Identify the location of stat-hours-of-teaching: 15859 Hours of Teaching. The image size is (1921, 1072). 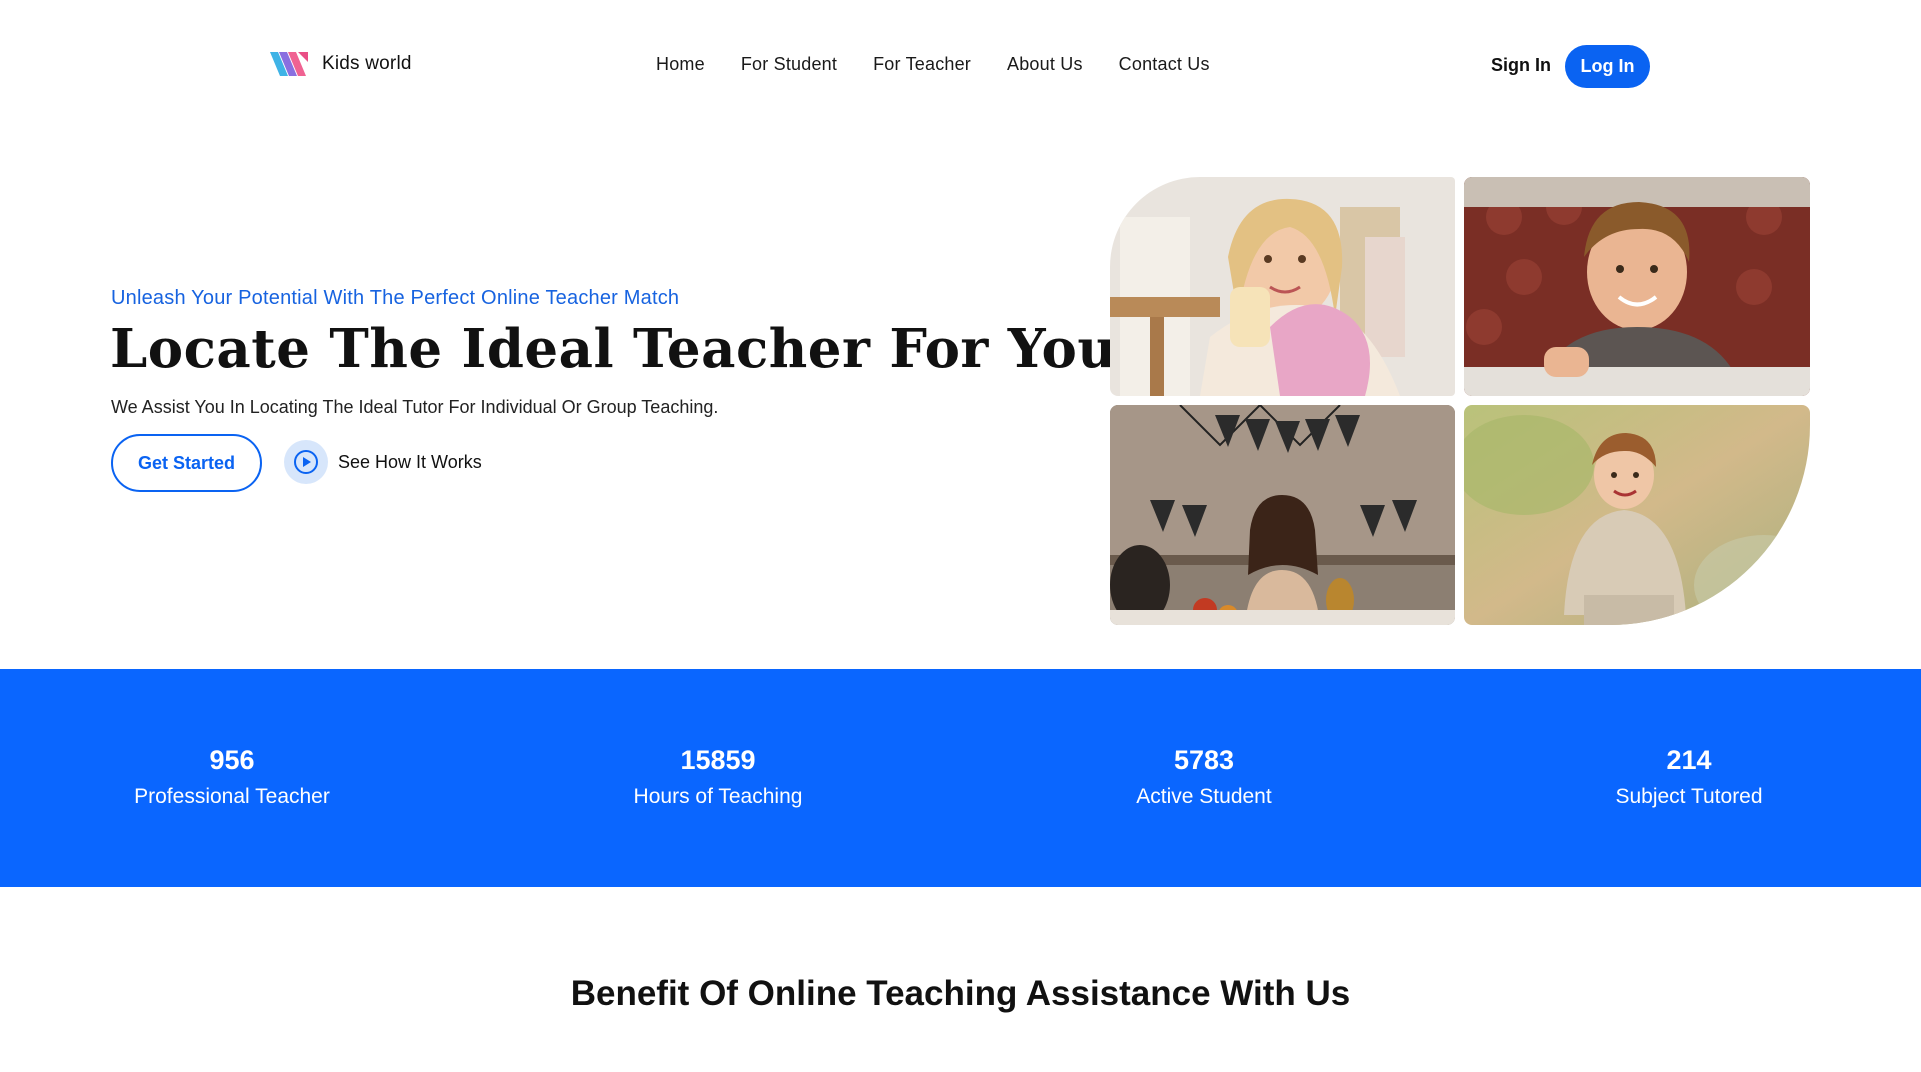
(718, 777).